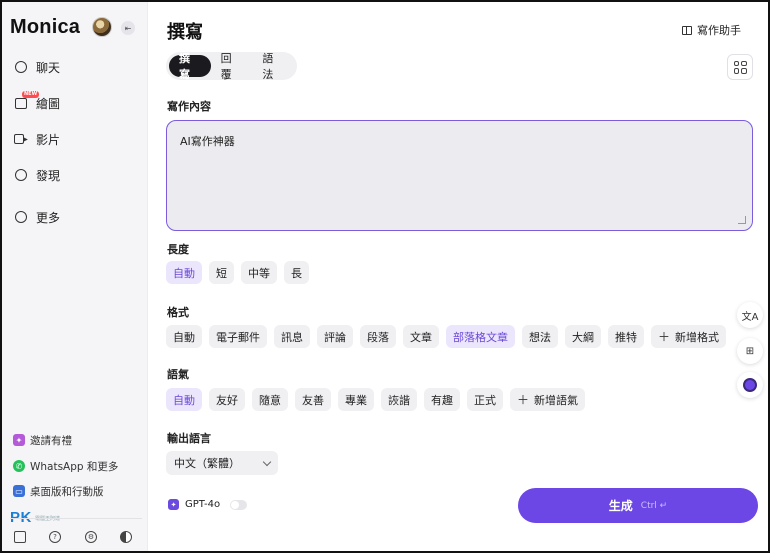 This screenshot has width=770, height=553. Describe the element at coordinates (626, 336) in the screenshot. I see `format-option: 推特` at that location.